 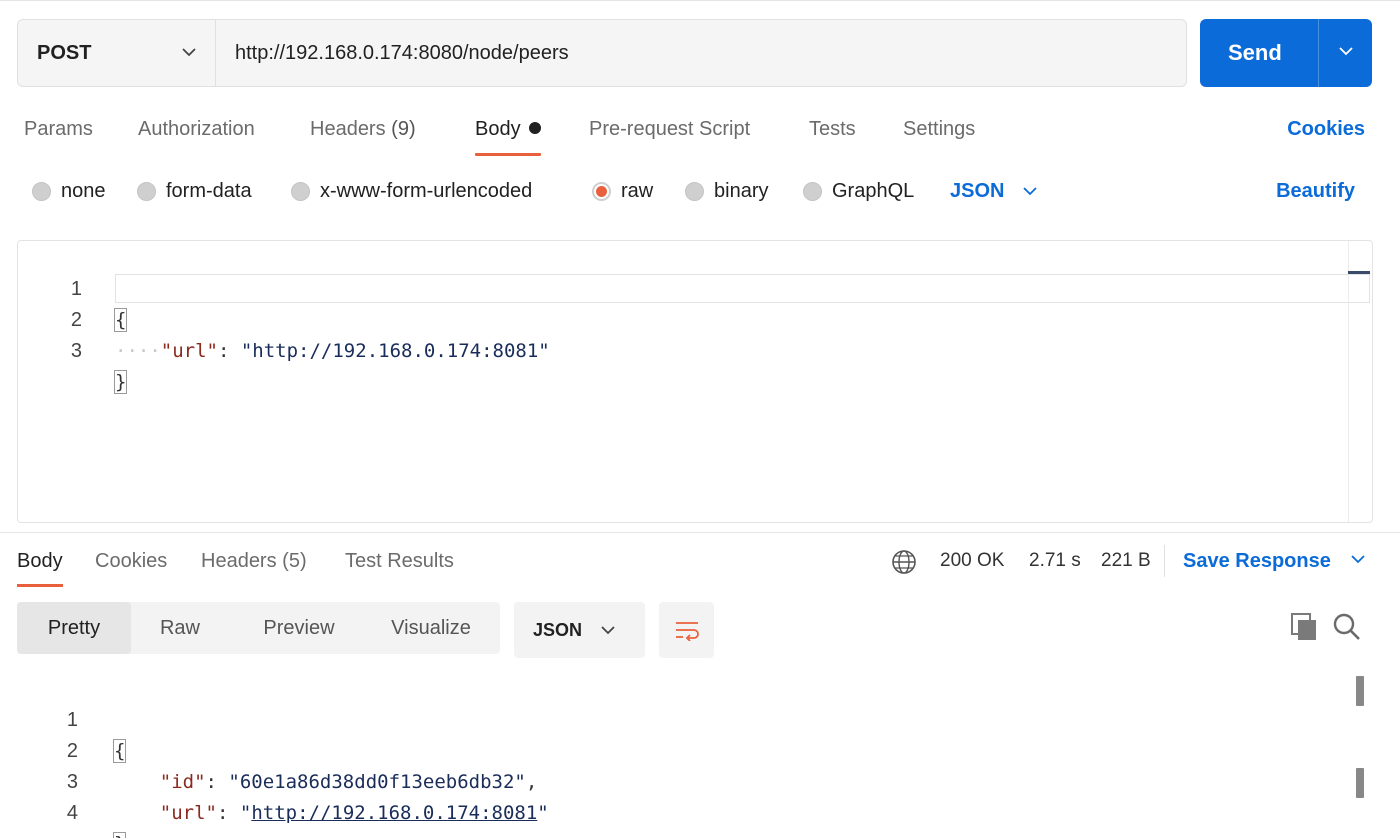 What do you see at coordinates (239, 561) in the screenshot?
I see `response-tab-headers-label: Headers` at bounding box center [239, 561].